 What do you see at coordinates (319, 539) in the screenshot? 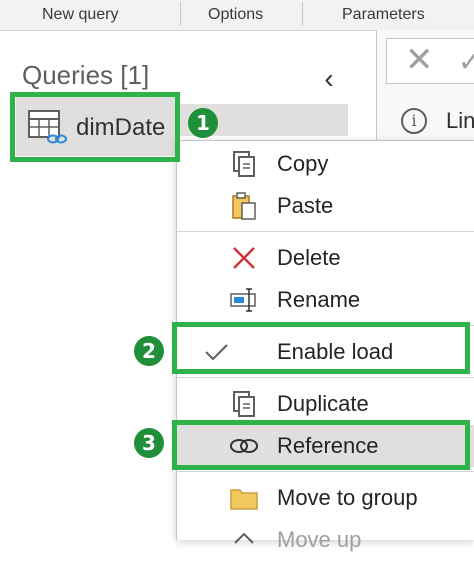
I see `menu-item-label: Move up` at bounding box center [319, 539].